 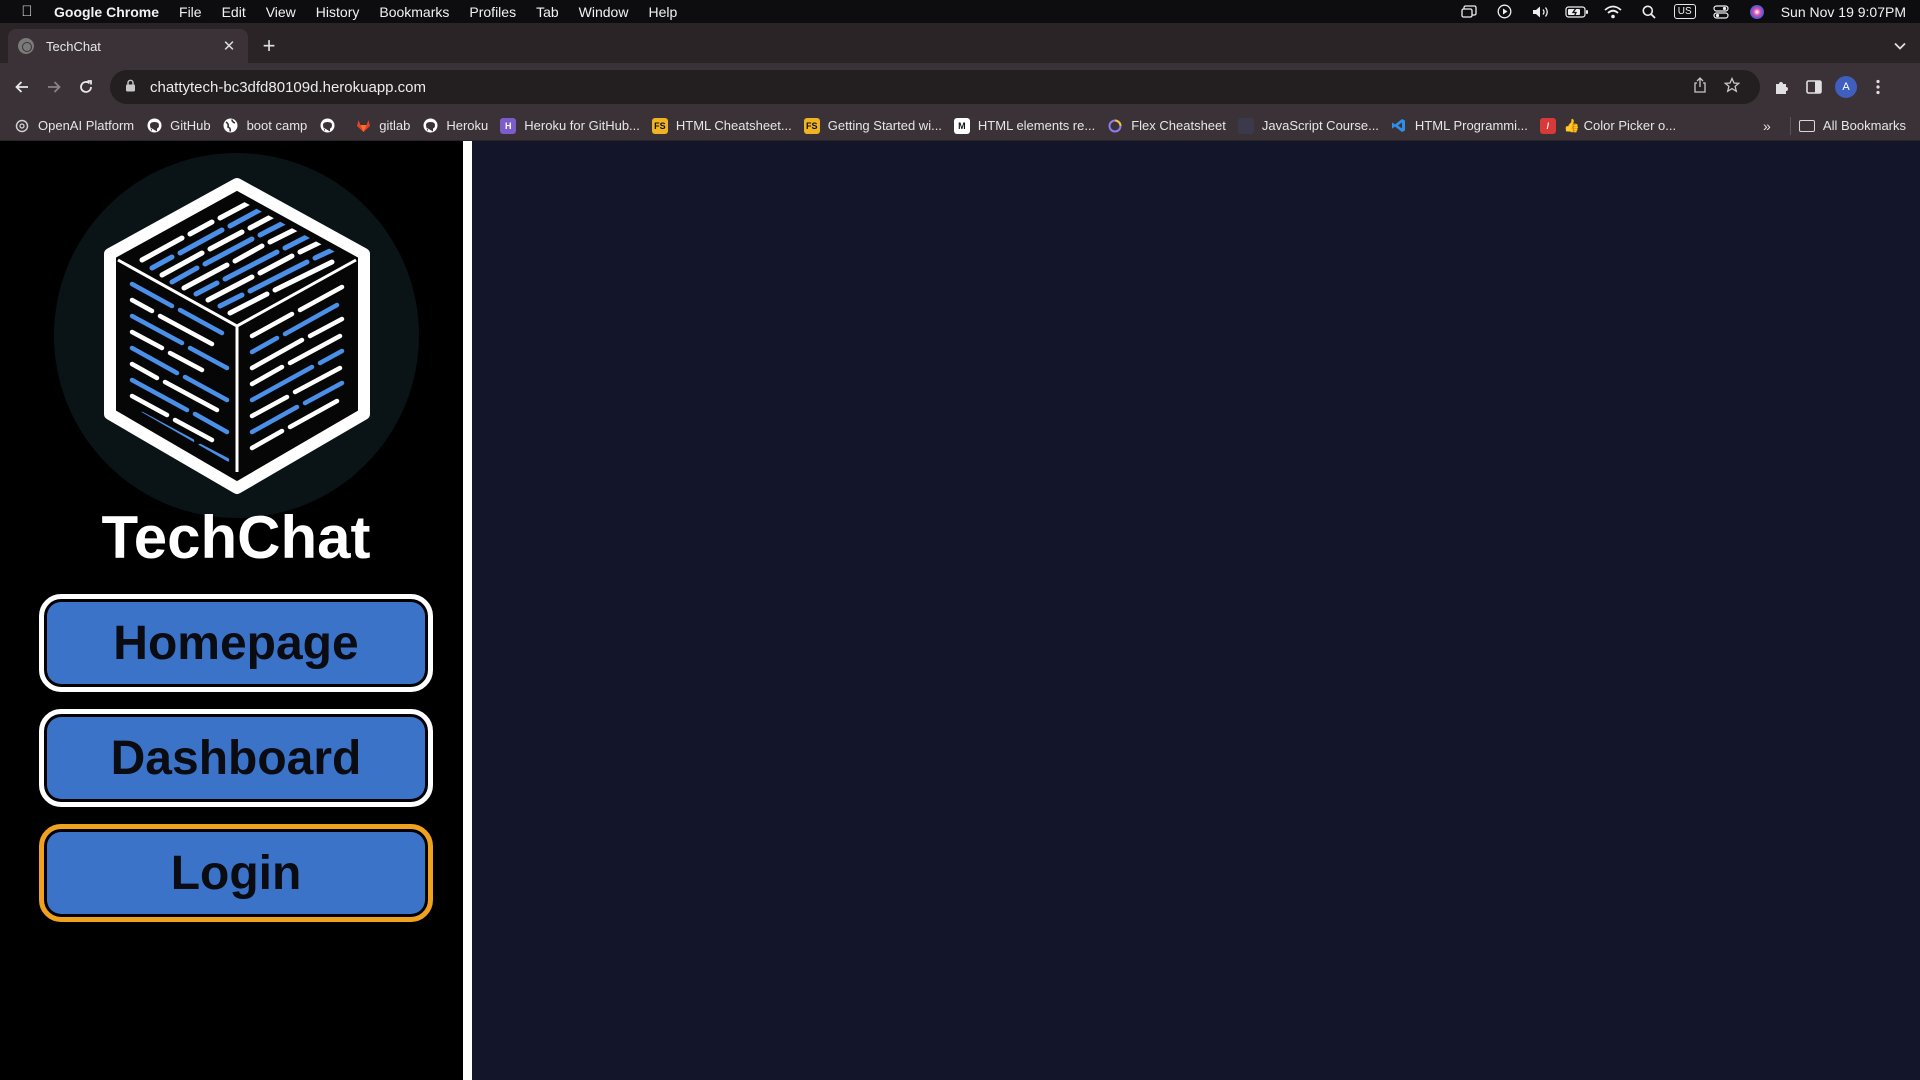 What do you see at coordinates (1900, 46) in the screenshot?
I see `tab-search-chevron-icon` at bounding box center [1900, 46].